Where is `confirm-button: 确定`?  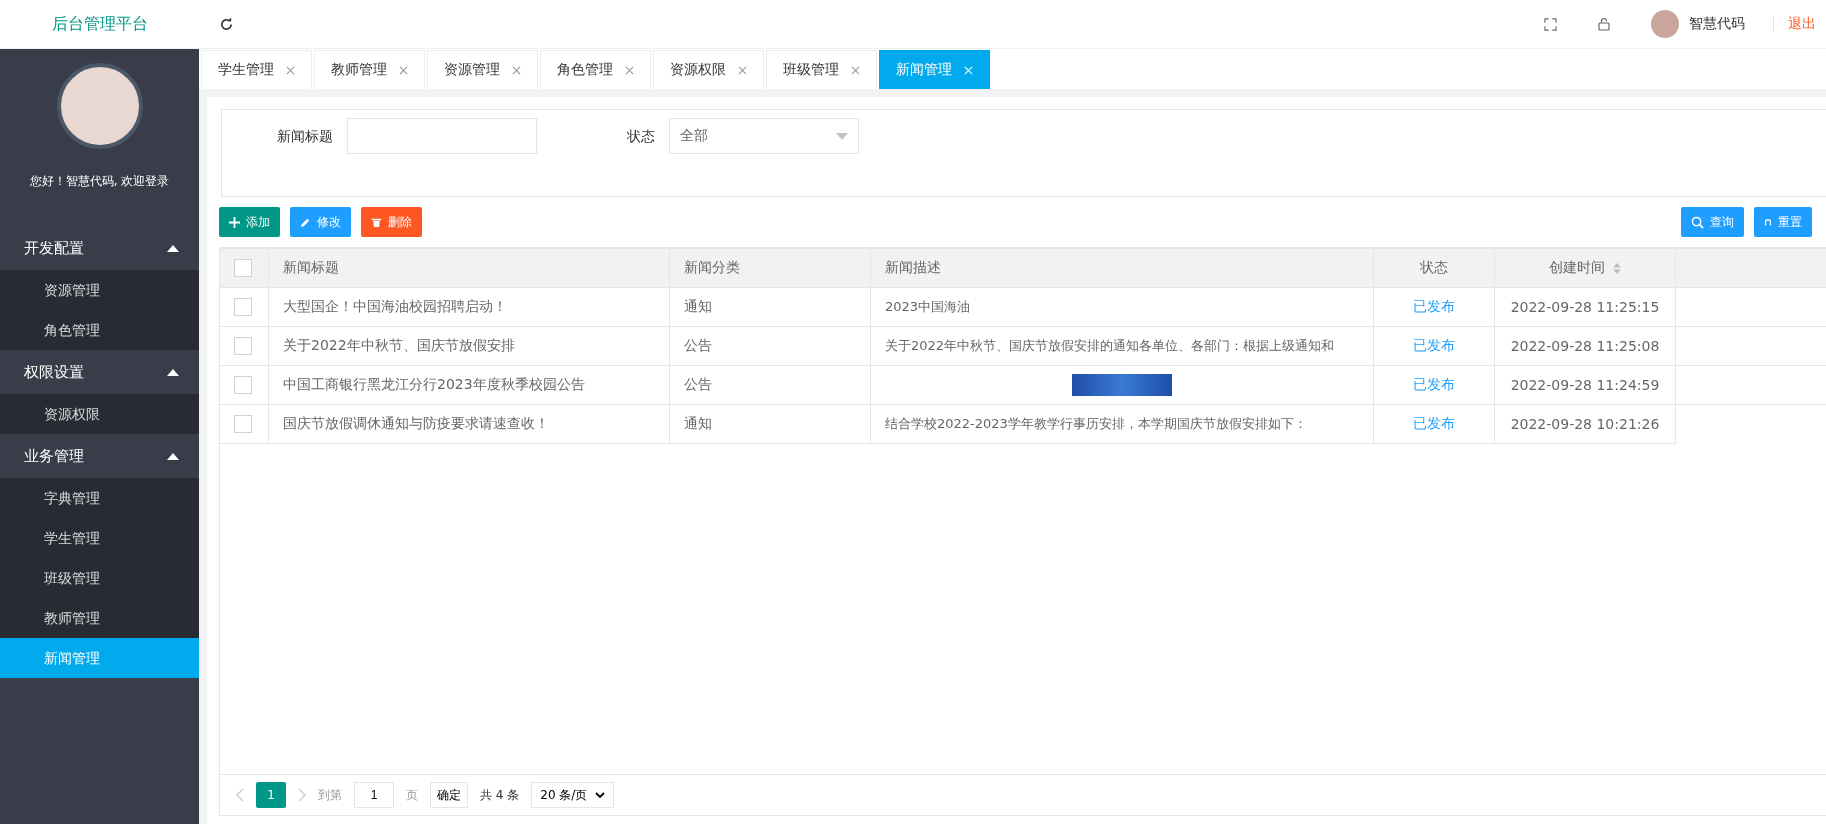
confirm-button: 确定 is located at coordinates (449, 795).